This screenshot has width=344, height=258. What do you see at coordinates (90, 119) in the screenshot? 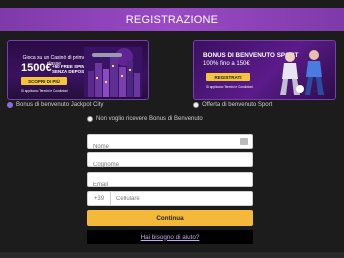
I see `no-bonus-radio` at bounding box center [90, 119].